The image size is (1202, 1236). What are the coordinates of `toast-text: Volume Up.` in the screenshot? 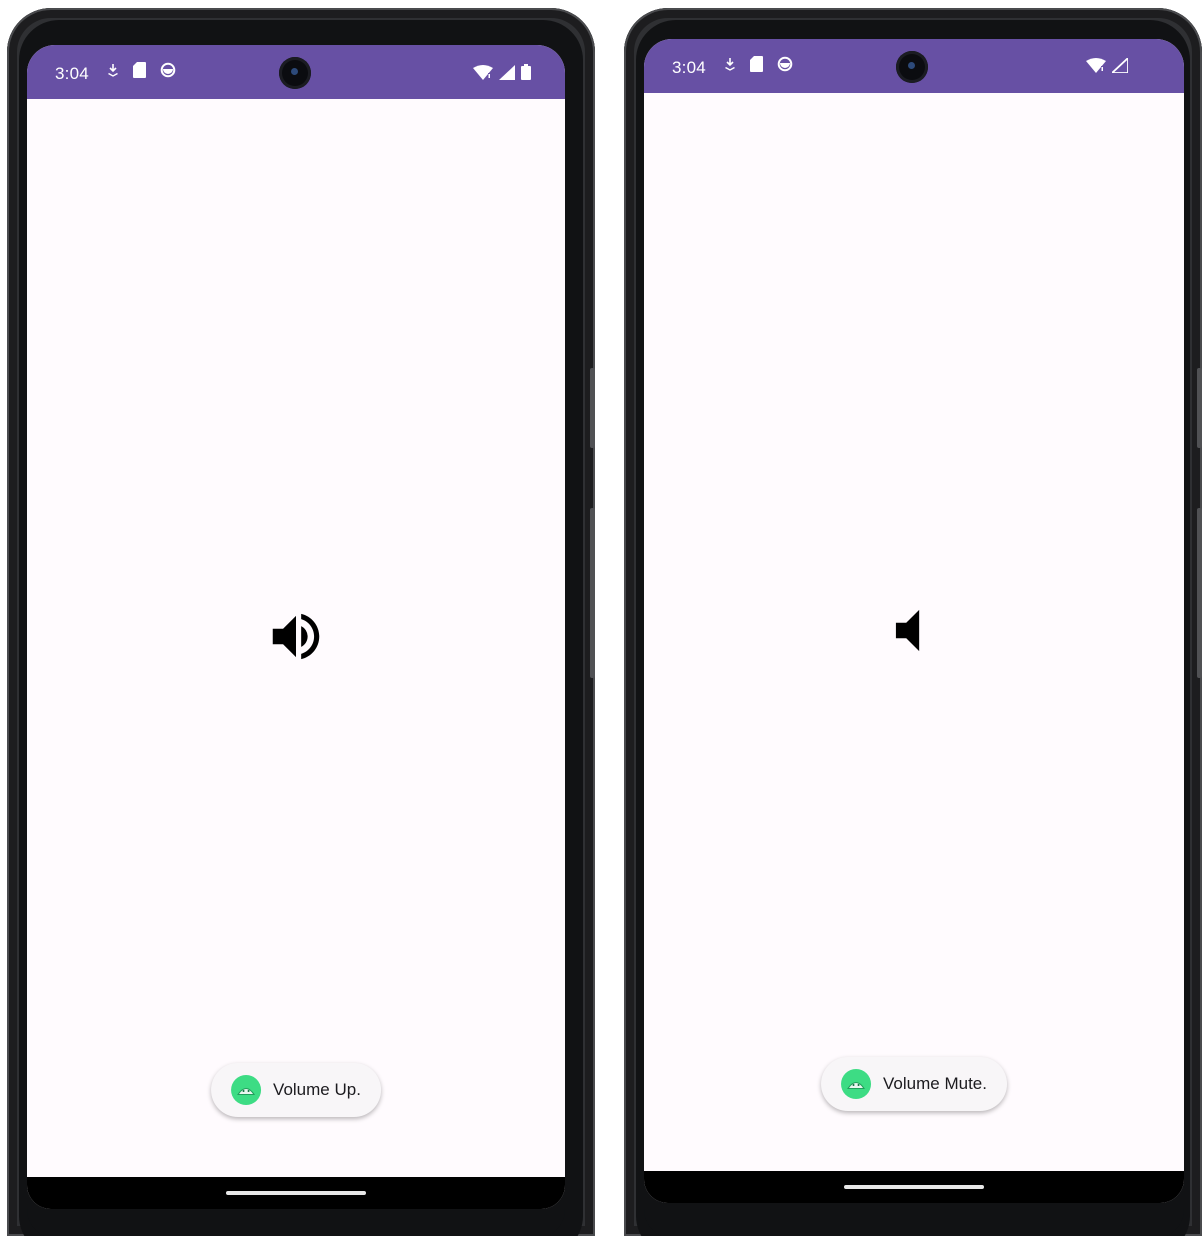 It's located at (317, 1089).